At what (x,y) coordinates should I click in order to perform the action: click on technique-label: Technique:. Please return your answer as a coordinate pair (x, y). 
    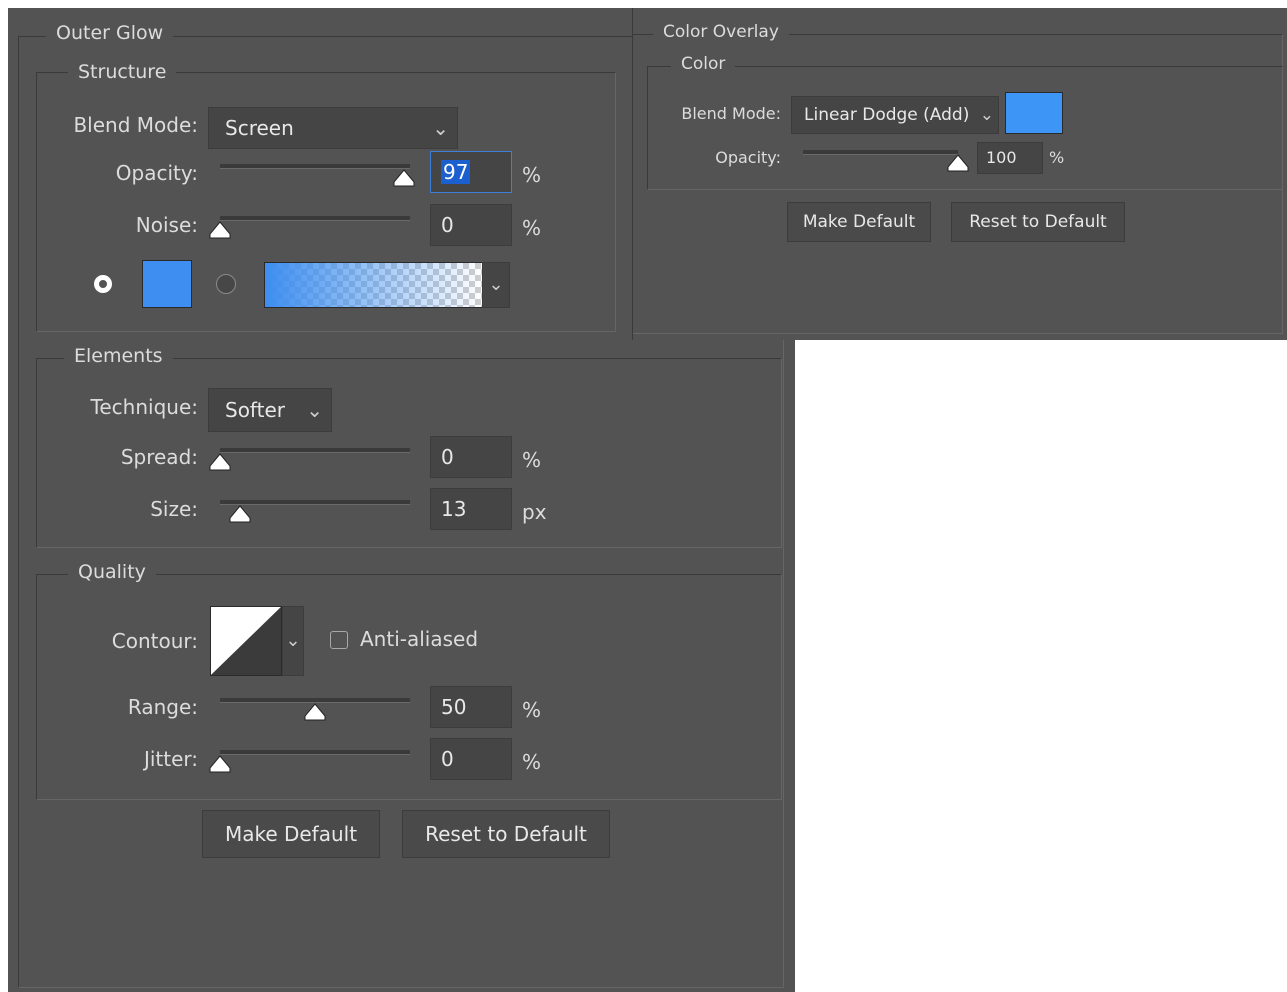
    Looking at the image, I should click on (144, 407).